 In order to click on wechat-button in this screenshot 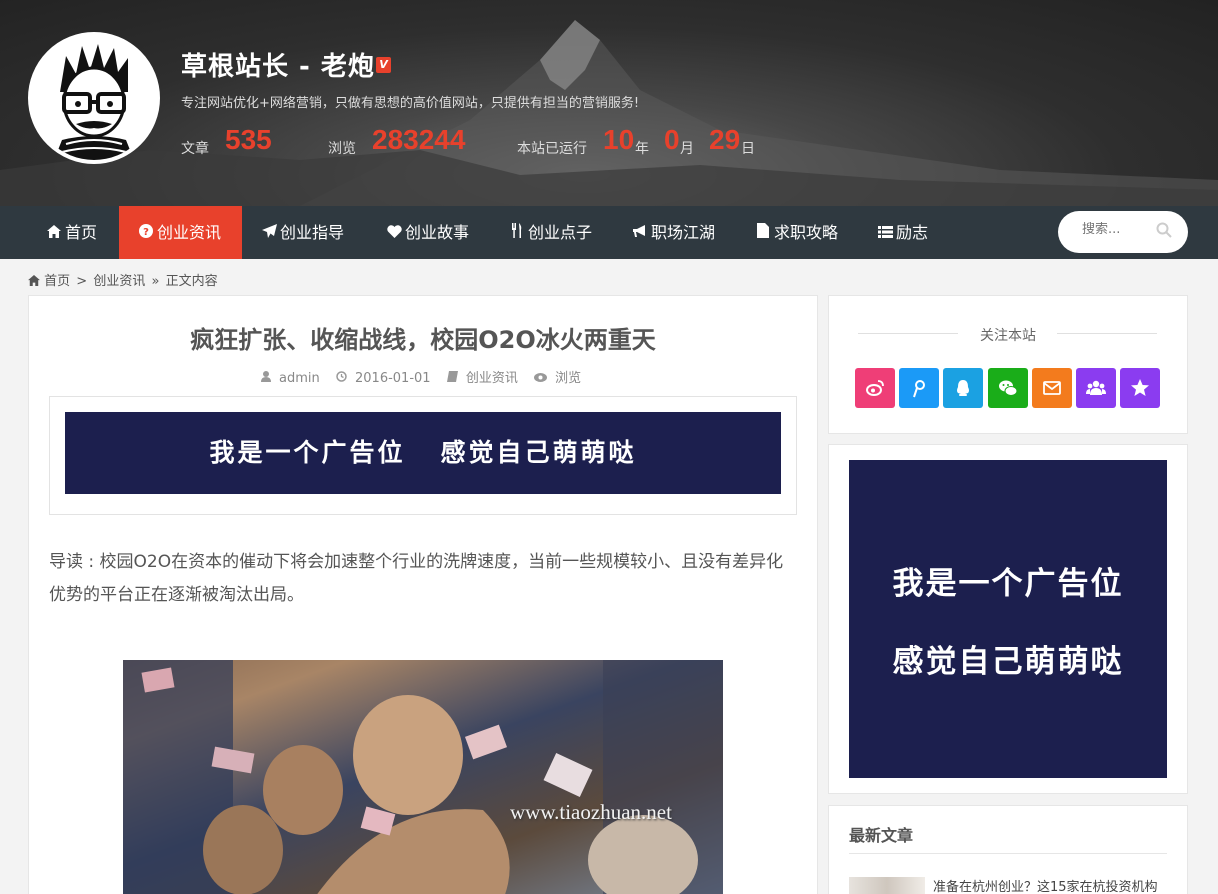, I will do `click(1008, 388)`.